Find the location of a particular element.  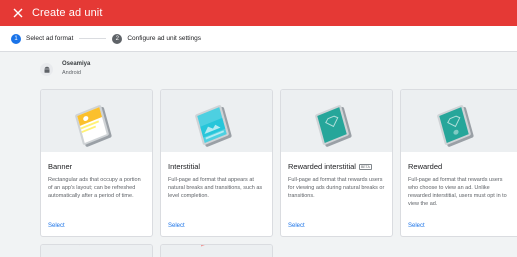

app-info: Oseamiya Android is located at coordinates (65, 68).